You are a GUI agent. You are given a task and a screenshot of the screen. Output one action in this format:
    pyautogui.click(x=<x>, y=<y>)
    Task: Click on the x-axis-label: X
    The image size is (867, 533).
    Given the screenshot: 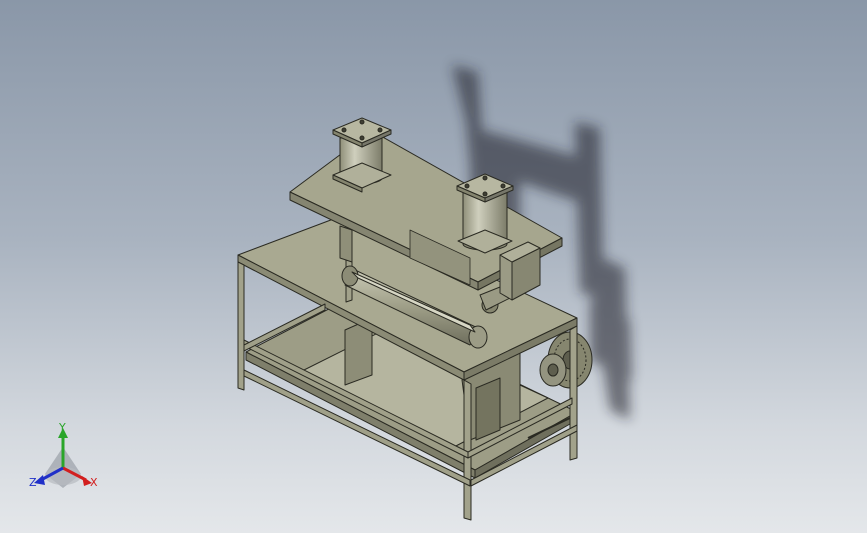 What is the action you would take?
    pyautogui.click(x=94, y=482)
    